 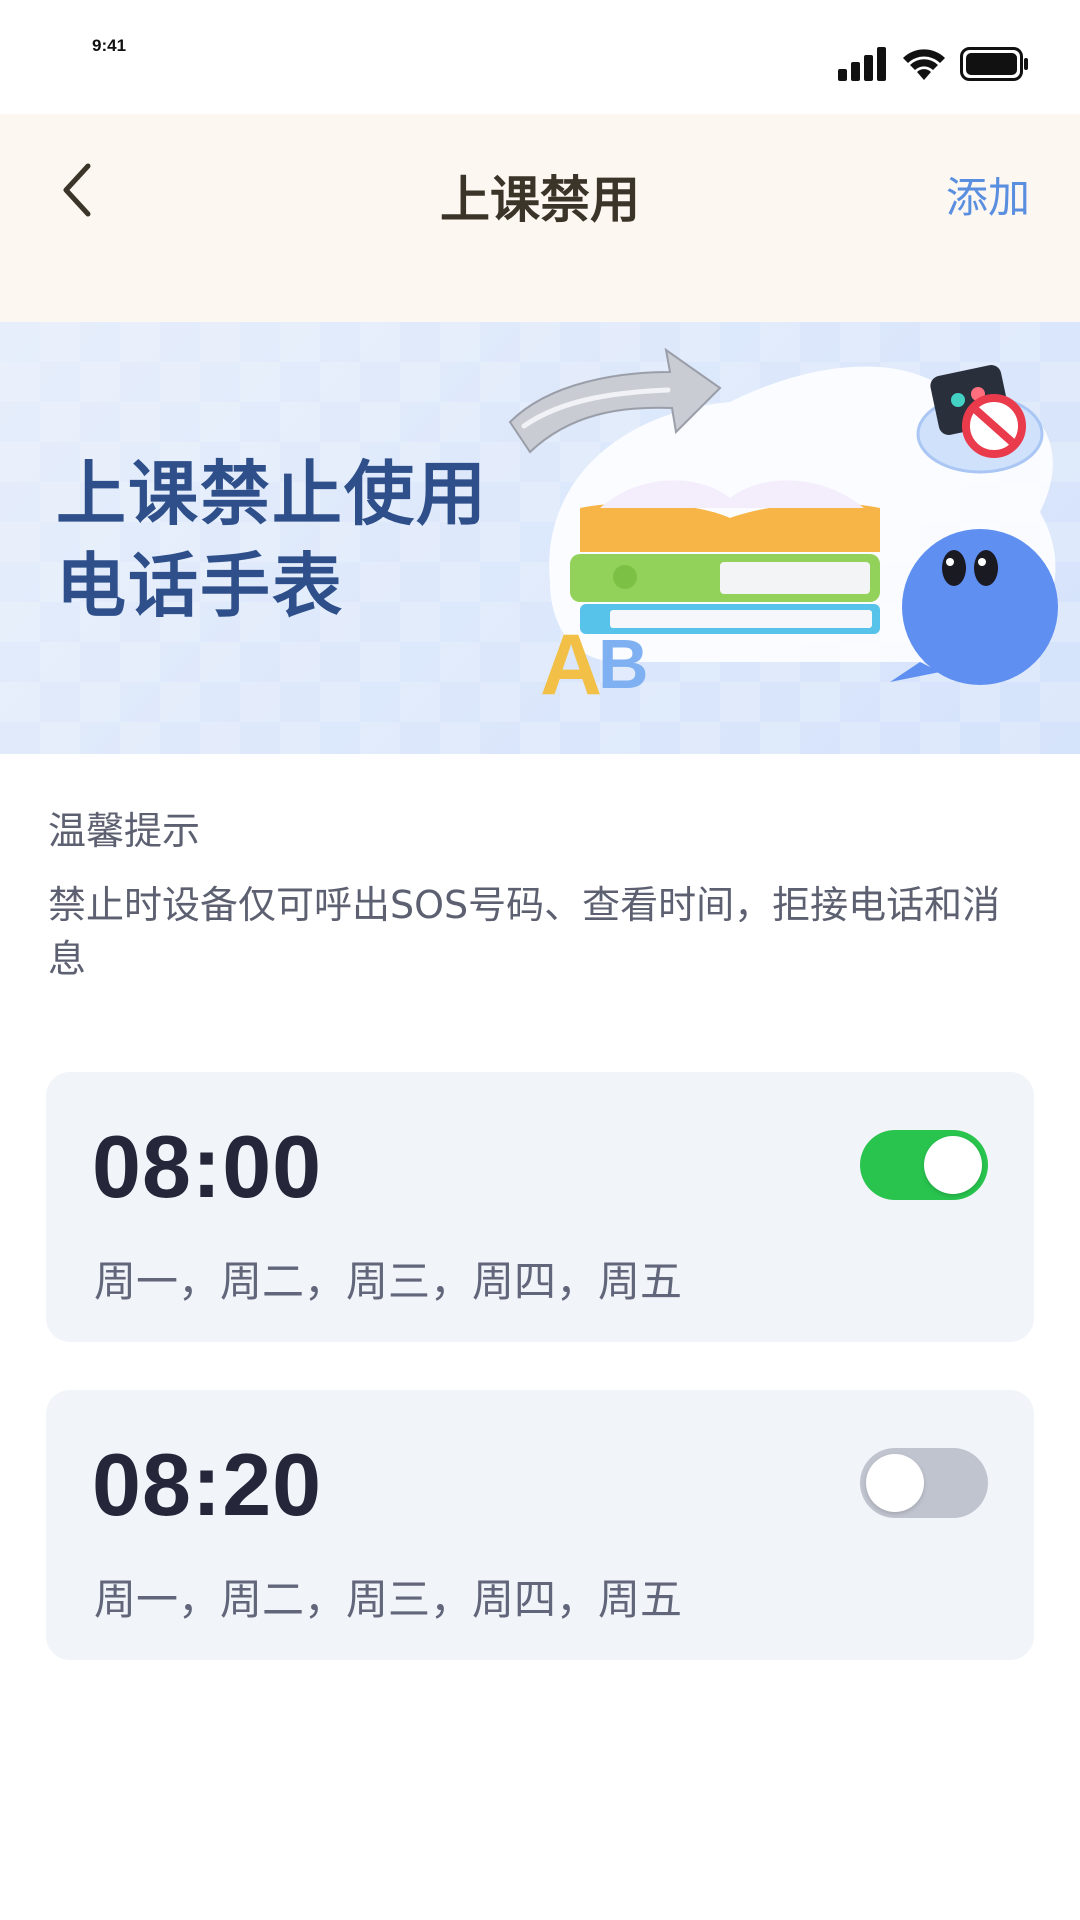 What do you see at coordinates (540, 200) in the screenshot?
I see `page-title: 上课禁用` at bounding box center [540, 200].